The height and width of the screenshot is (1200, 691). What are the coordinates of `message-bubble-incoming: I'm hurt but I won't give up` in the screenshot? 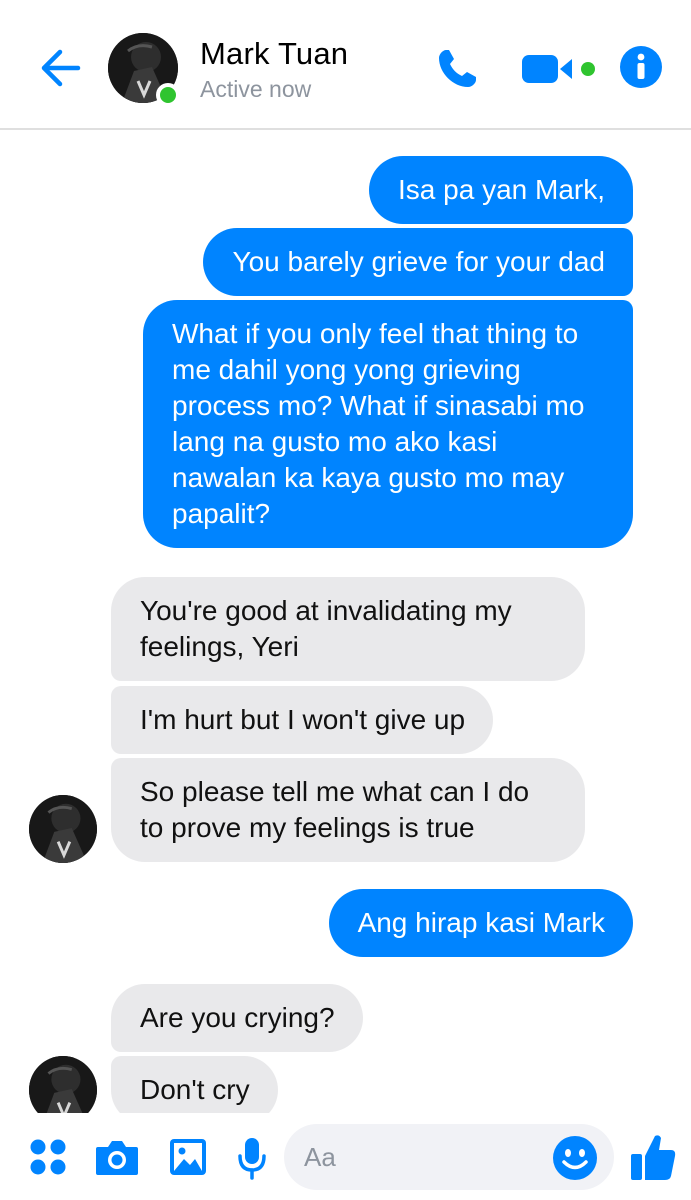 It's located at (302, 720).